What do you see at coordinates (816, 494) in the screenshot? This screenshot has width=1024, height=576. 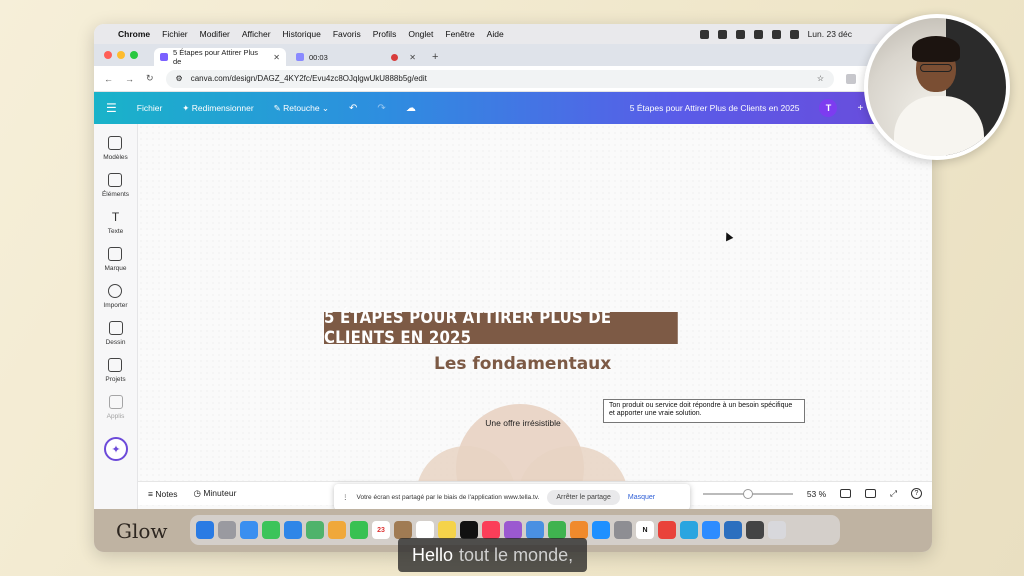 I see `zoom-percentage: 53 %` at bounding box center [816, 494].